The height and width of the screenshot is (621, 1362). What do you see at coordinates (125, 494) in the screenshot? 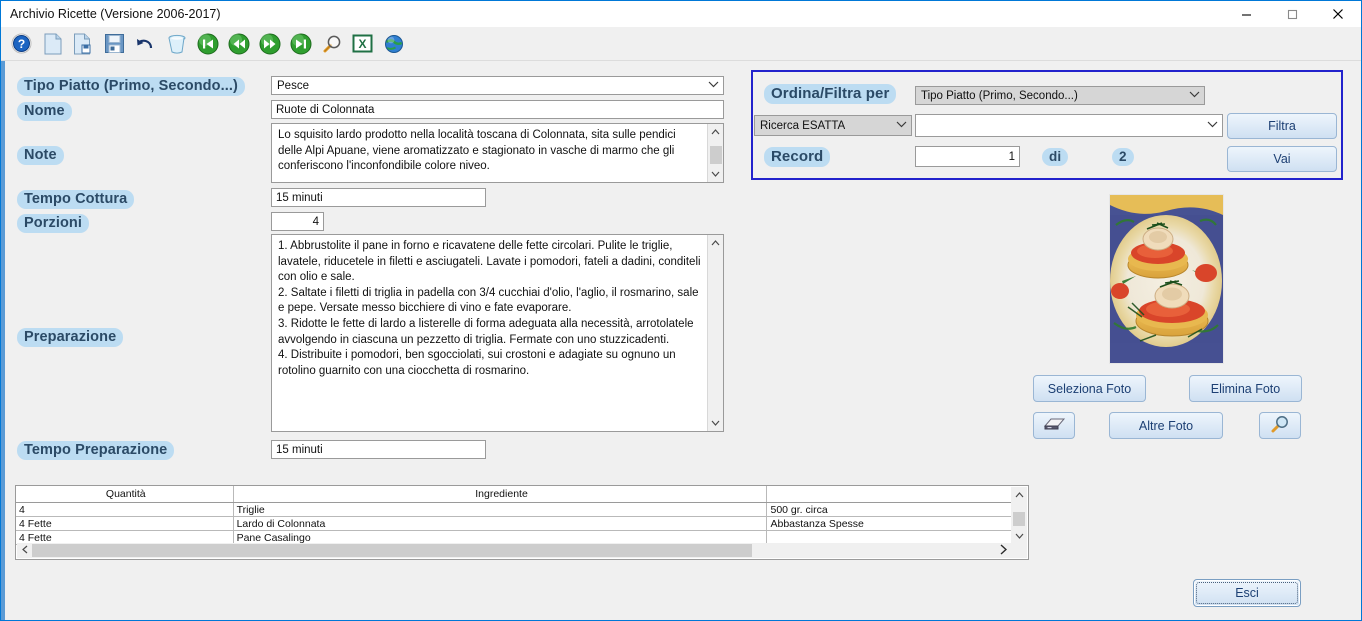
I see `column-header-quantita: Quantità` at bounding box center [125, 494].